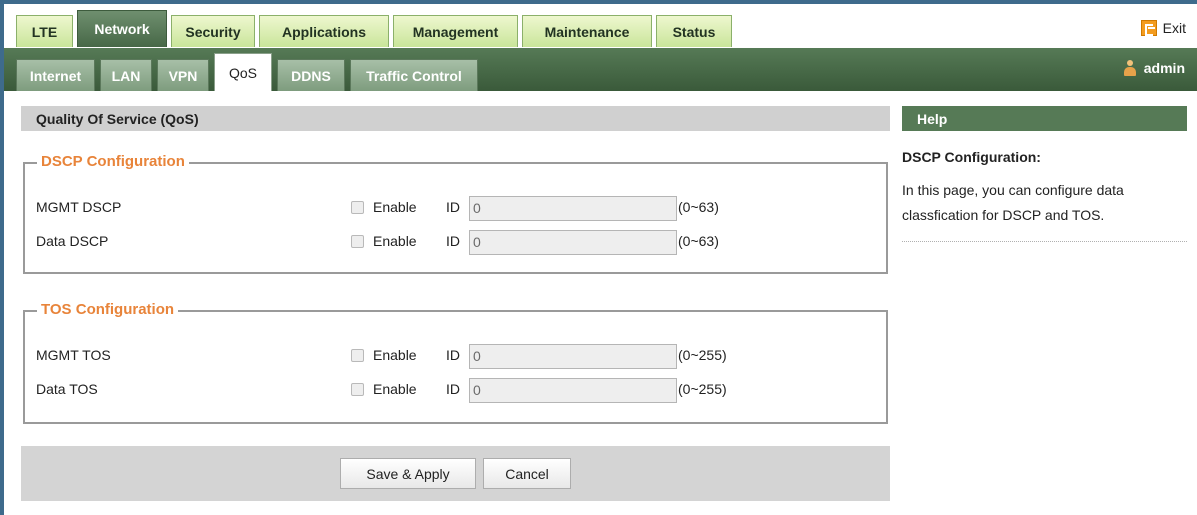  I want to click on exit-icon, so click(1148, 28).